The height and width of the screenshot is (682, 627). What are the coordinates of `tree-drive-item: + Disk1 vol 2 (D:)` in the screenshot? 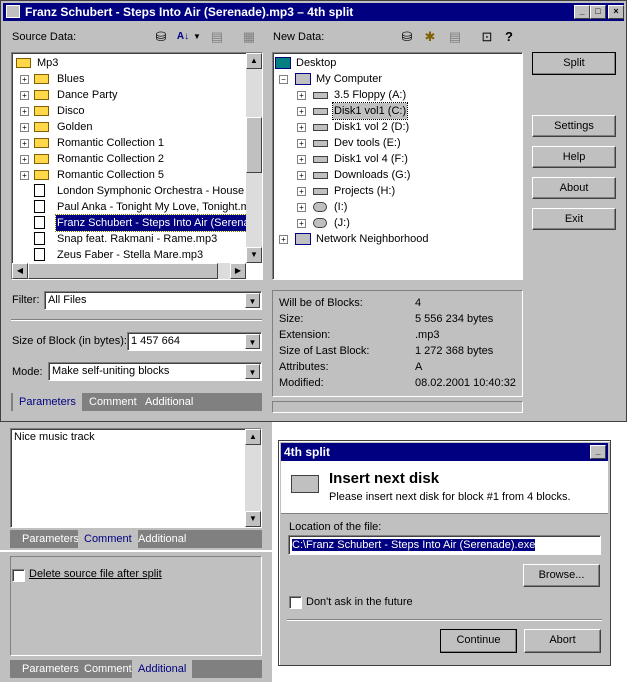 It's located at (397, 127).